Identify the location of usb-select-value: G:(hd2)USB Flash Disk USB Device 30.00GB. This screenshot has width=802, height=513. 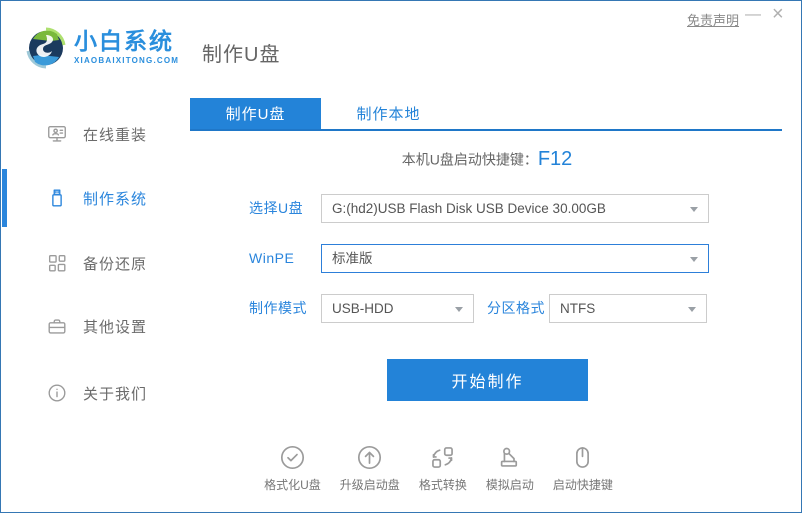
(469, 208).